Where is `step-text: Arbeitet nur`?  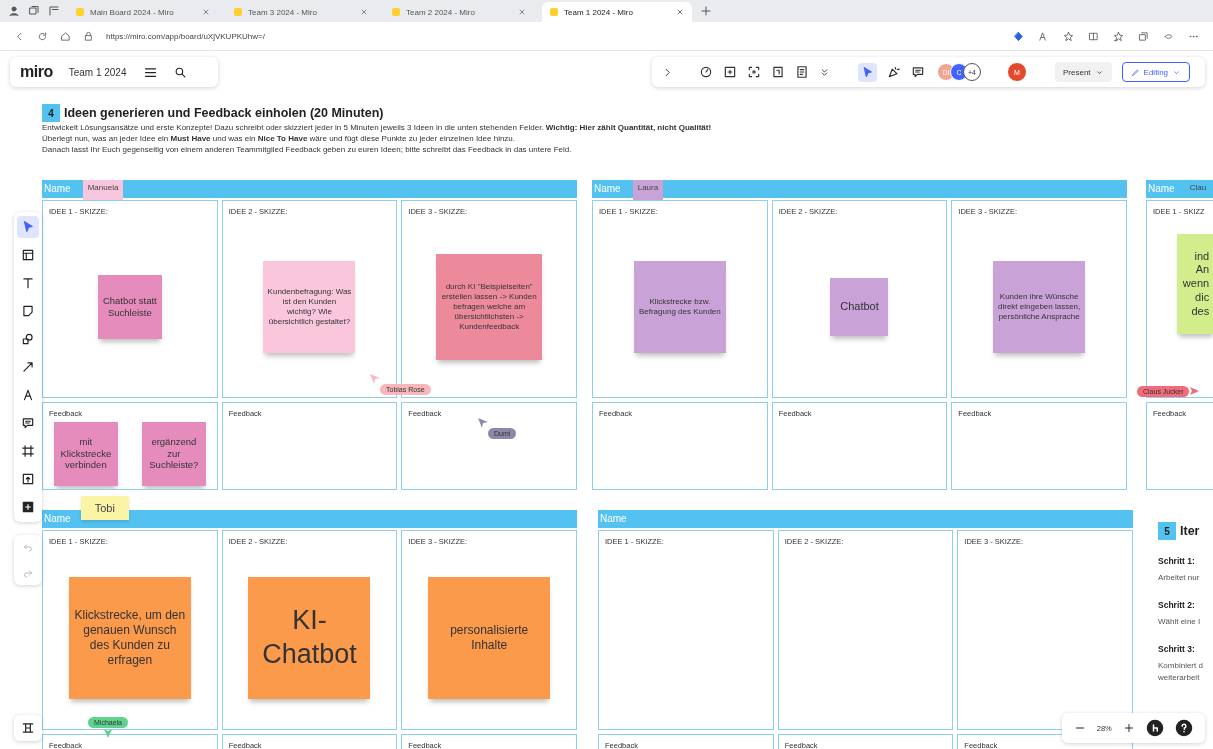 step-text: Arbeitet nur is located at coordinates (1179, 578).